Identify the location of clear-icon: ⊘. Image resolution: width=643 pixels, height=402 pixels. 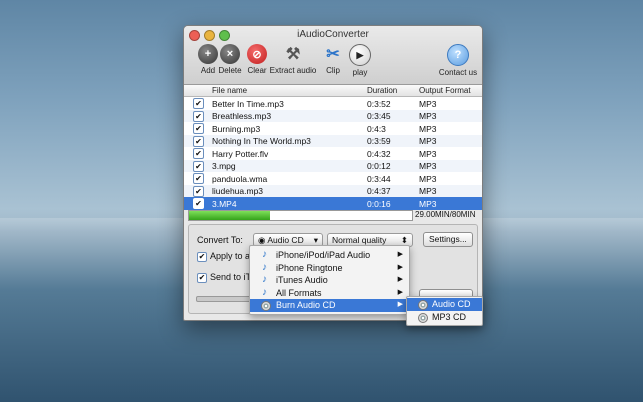
(257, 54).